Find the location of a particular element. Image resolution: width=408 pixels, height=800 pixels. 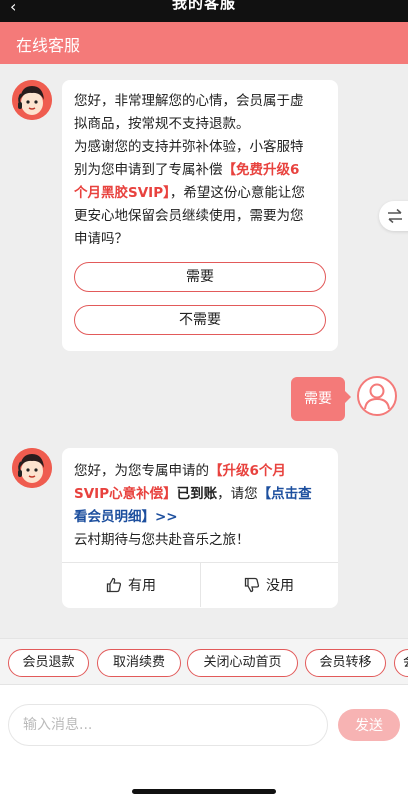

message-input is located at coordinates (168, 725).